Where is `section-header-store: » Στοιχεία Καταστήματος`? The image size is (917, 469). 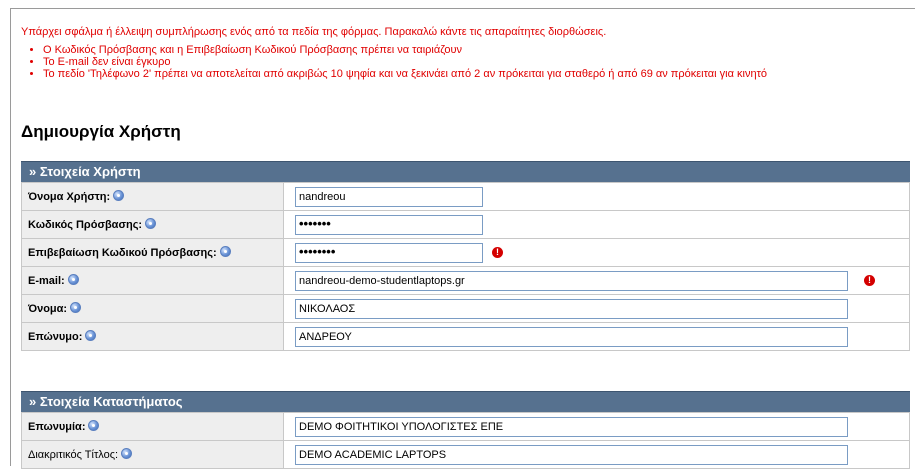 section-header-store: » Στοιχεία Καταστήματος is located at coordinates (465, 401).